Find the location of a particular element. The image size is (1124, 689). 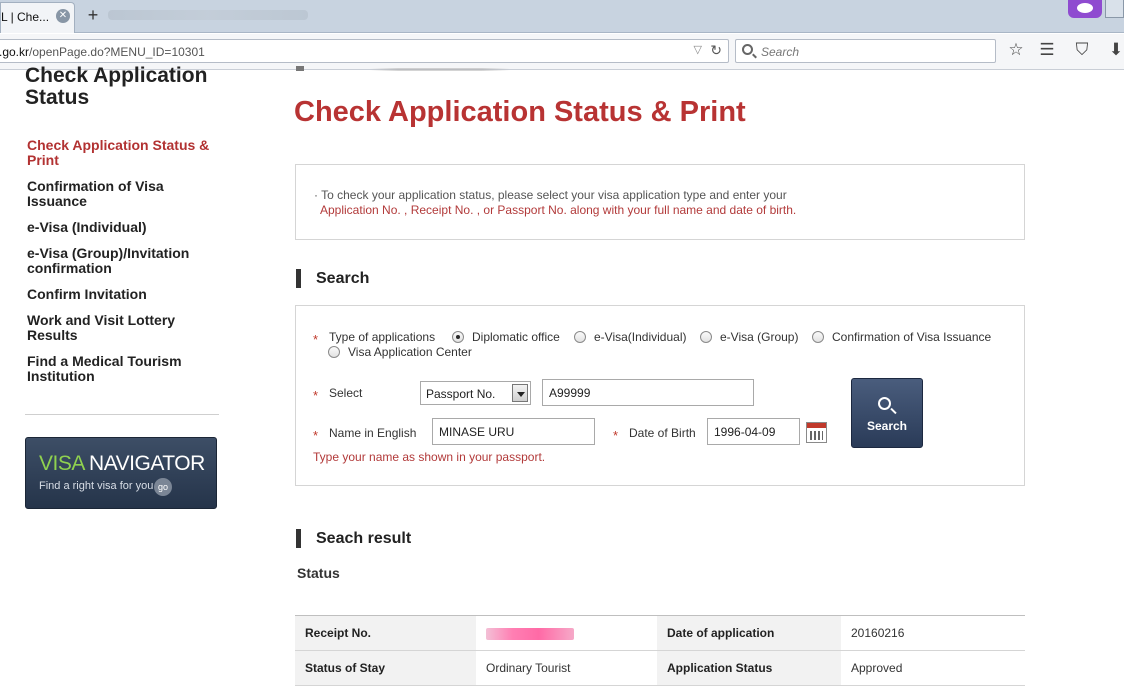

url-dropdown-icon: ▽ is located at coordinates (698, 49).